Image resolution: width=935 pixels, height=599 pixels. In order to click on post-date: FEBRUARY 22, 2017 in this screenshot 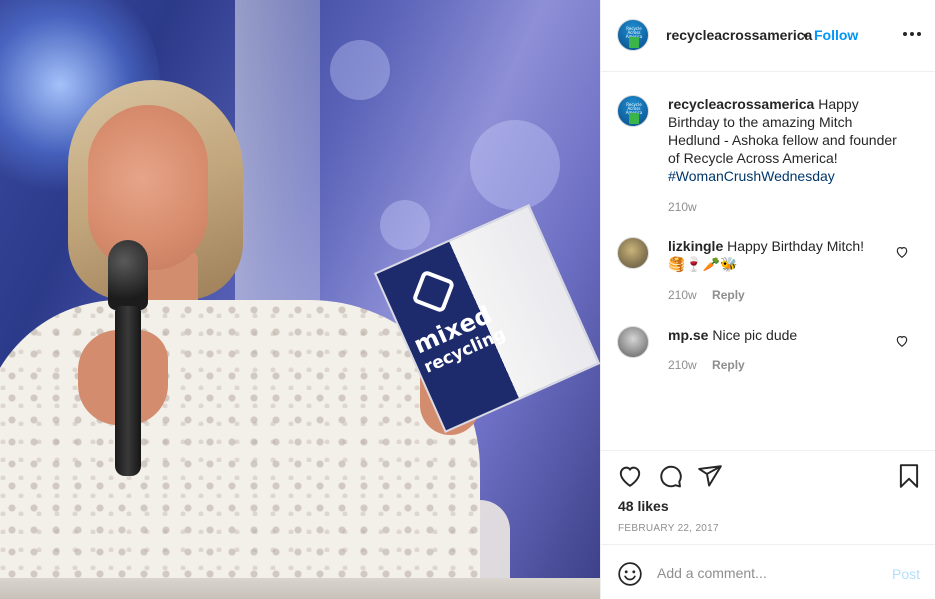, I will do `click(668, 528)`.